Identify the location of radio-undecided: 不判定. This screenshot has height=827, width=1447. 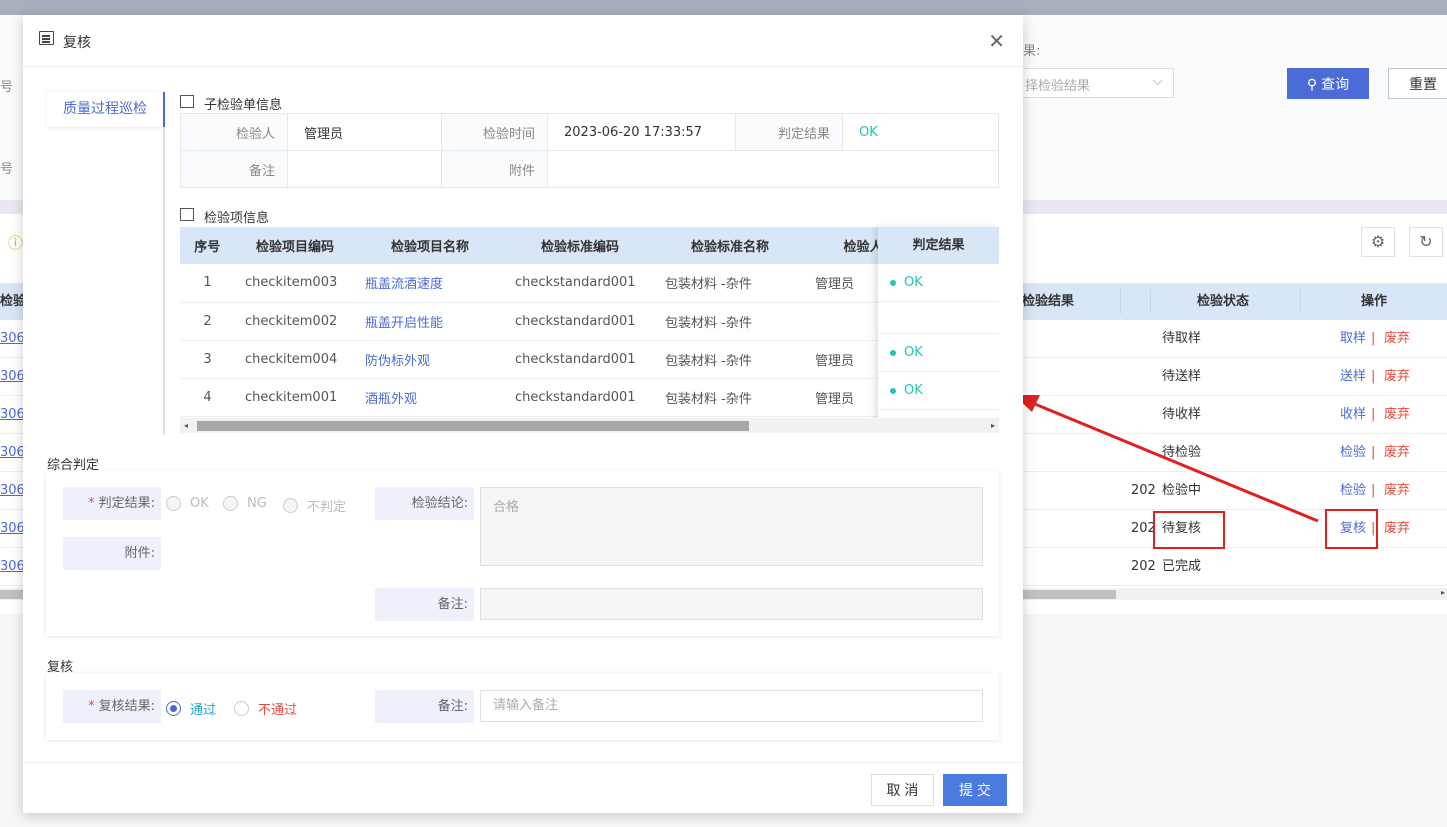
(314, 505).